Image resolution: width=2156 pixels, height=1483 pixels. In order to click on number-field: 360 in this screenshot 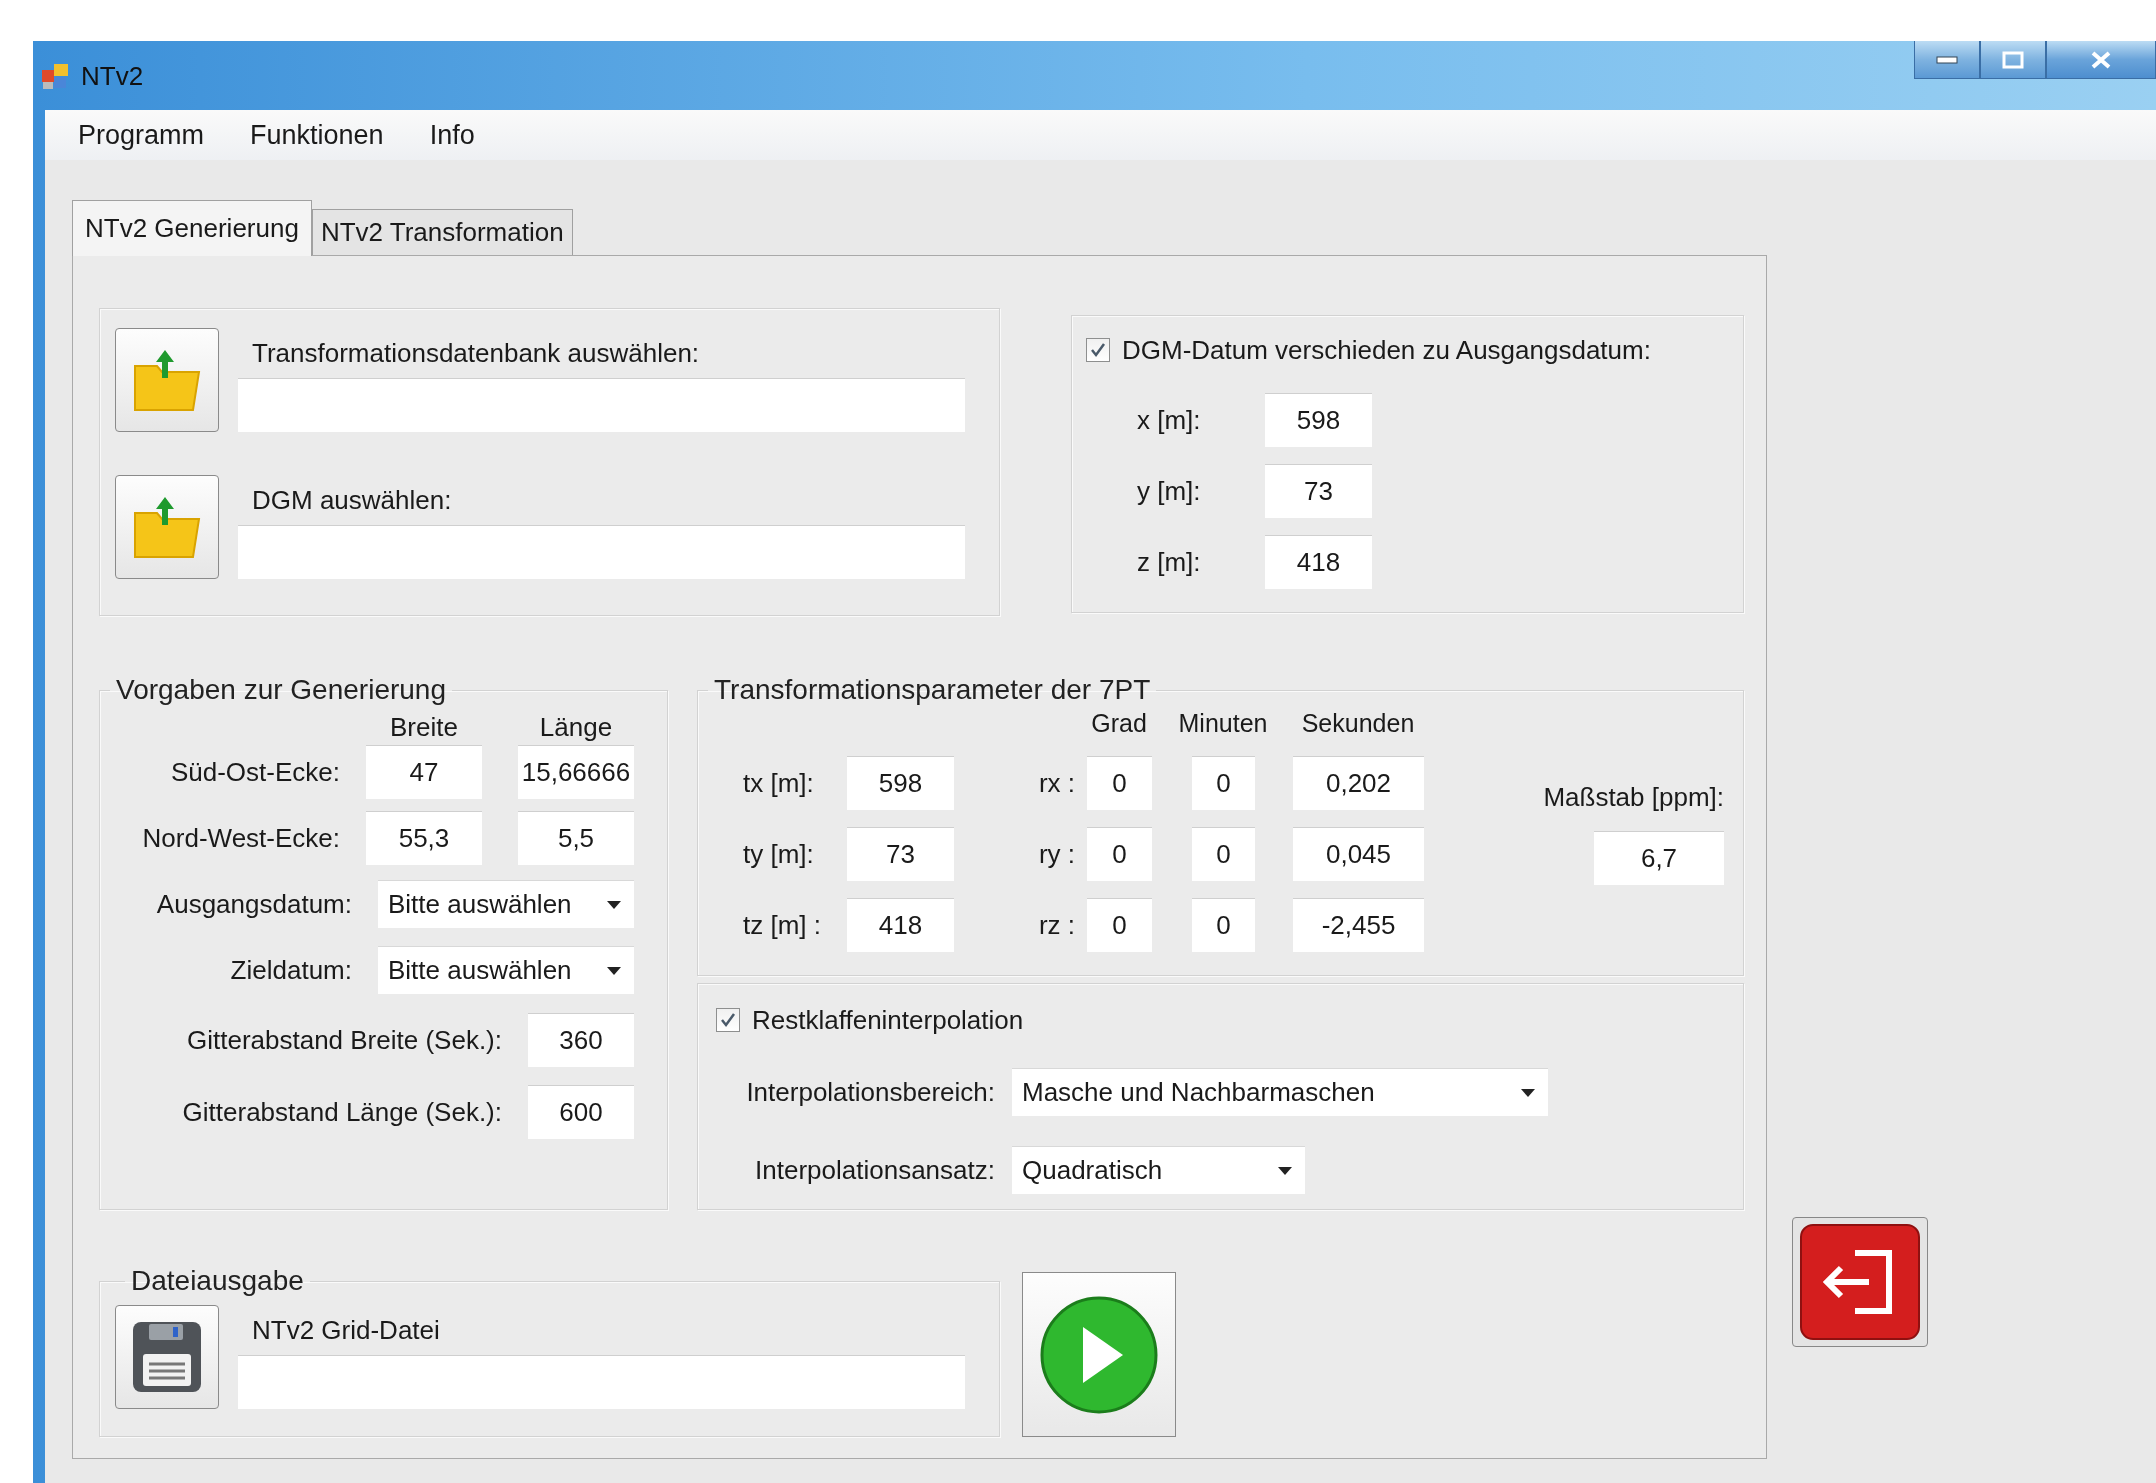, I will do `click(581, 1040)`.